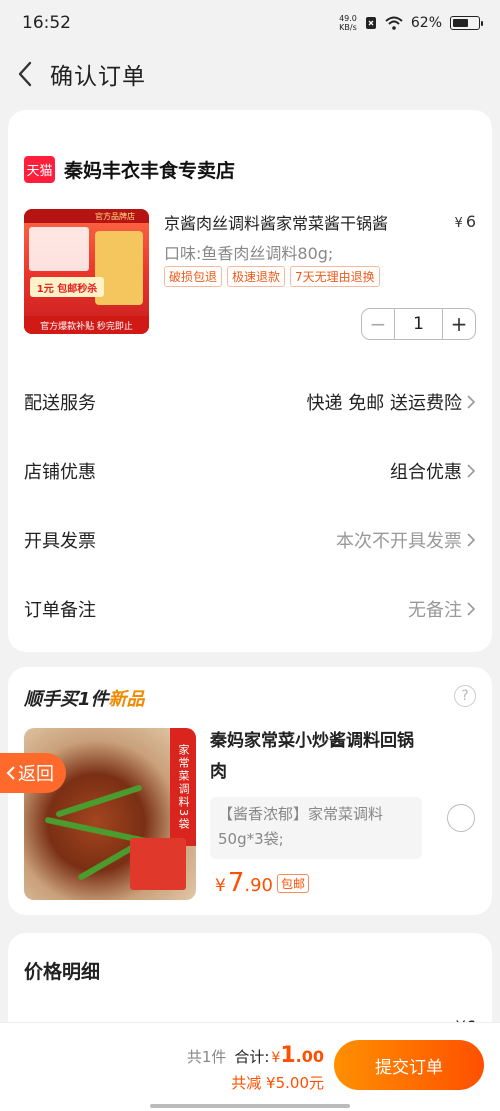  What do you see at coordinates (315, 757) in the screenshot?
I see `addon-title: 秦妈家常菜小炒酱调料回锅肉` at bounding box center [315, 757].